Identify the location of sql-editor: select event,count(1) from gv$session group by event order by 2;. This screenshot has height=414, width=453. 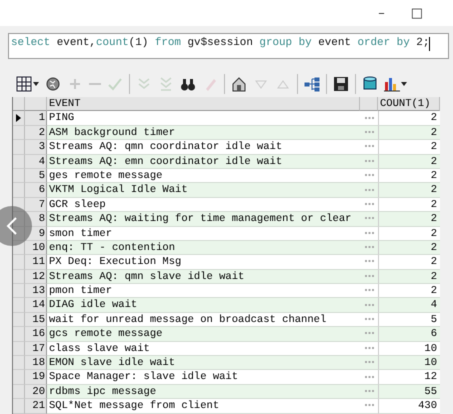
(228, 46).